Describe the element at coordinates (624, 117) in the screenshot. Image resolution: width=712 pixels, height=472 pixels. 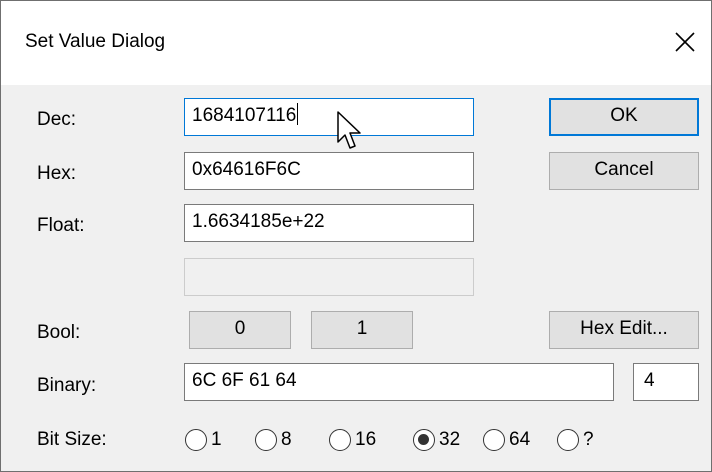
I see `ok-button: OK` at that location.